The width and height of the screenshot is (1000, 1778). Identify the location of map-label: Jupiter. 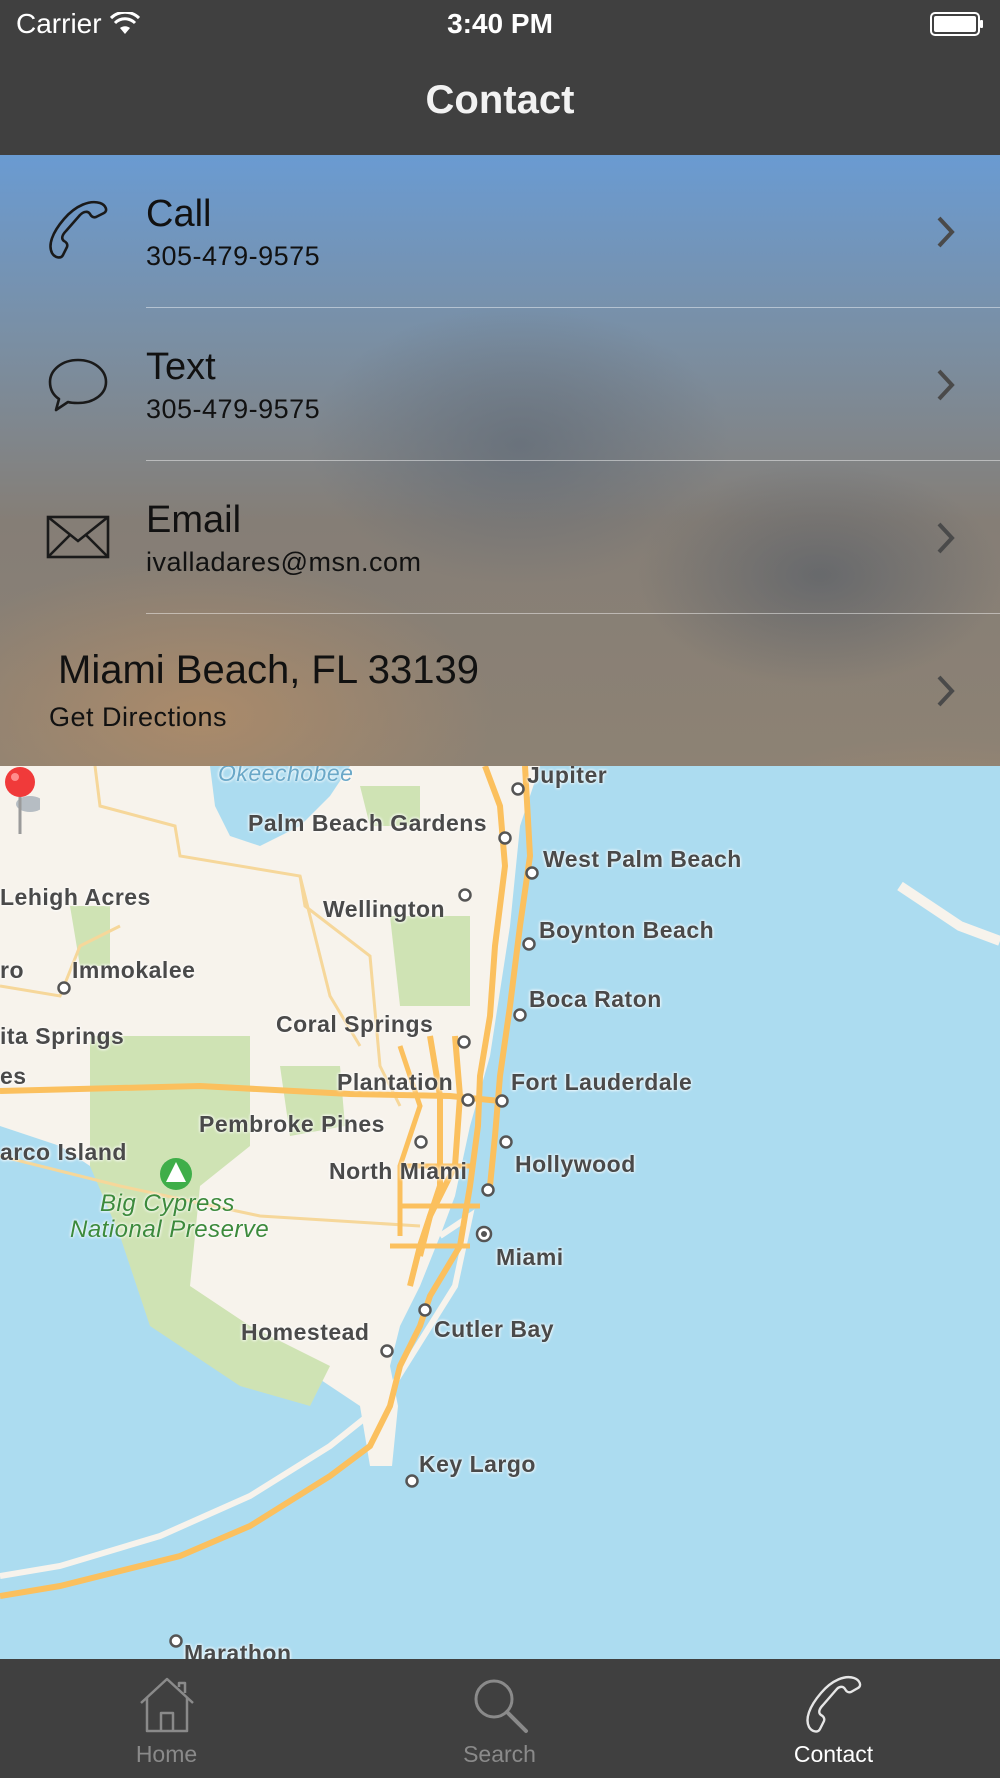
(567, 777).